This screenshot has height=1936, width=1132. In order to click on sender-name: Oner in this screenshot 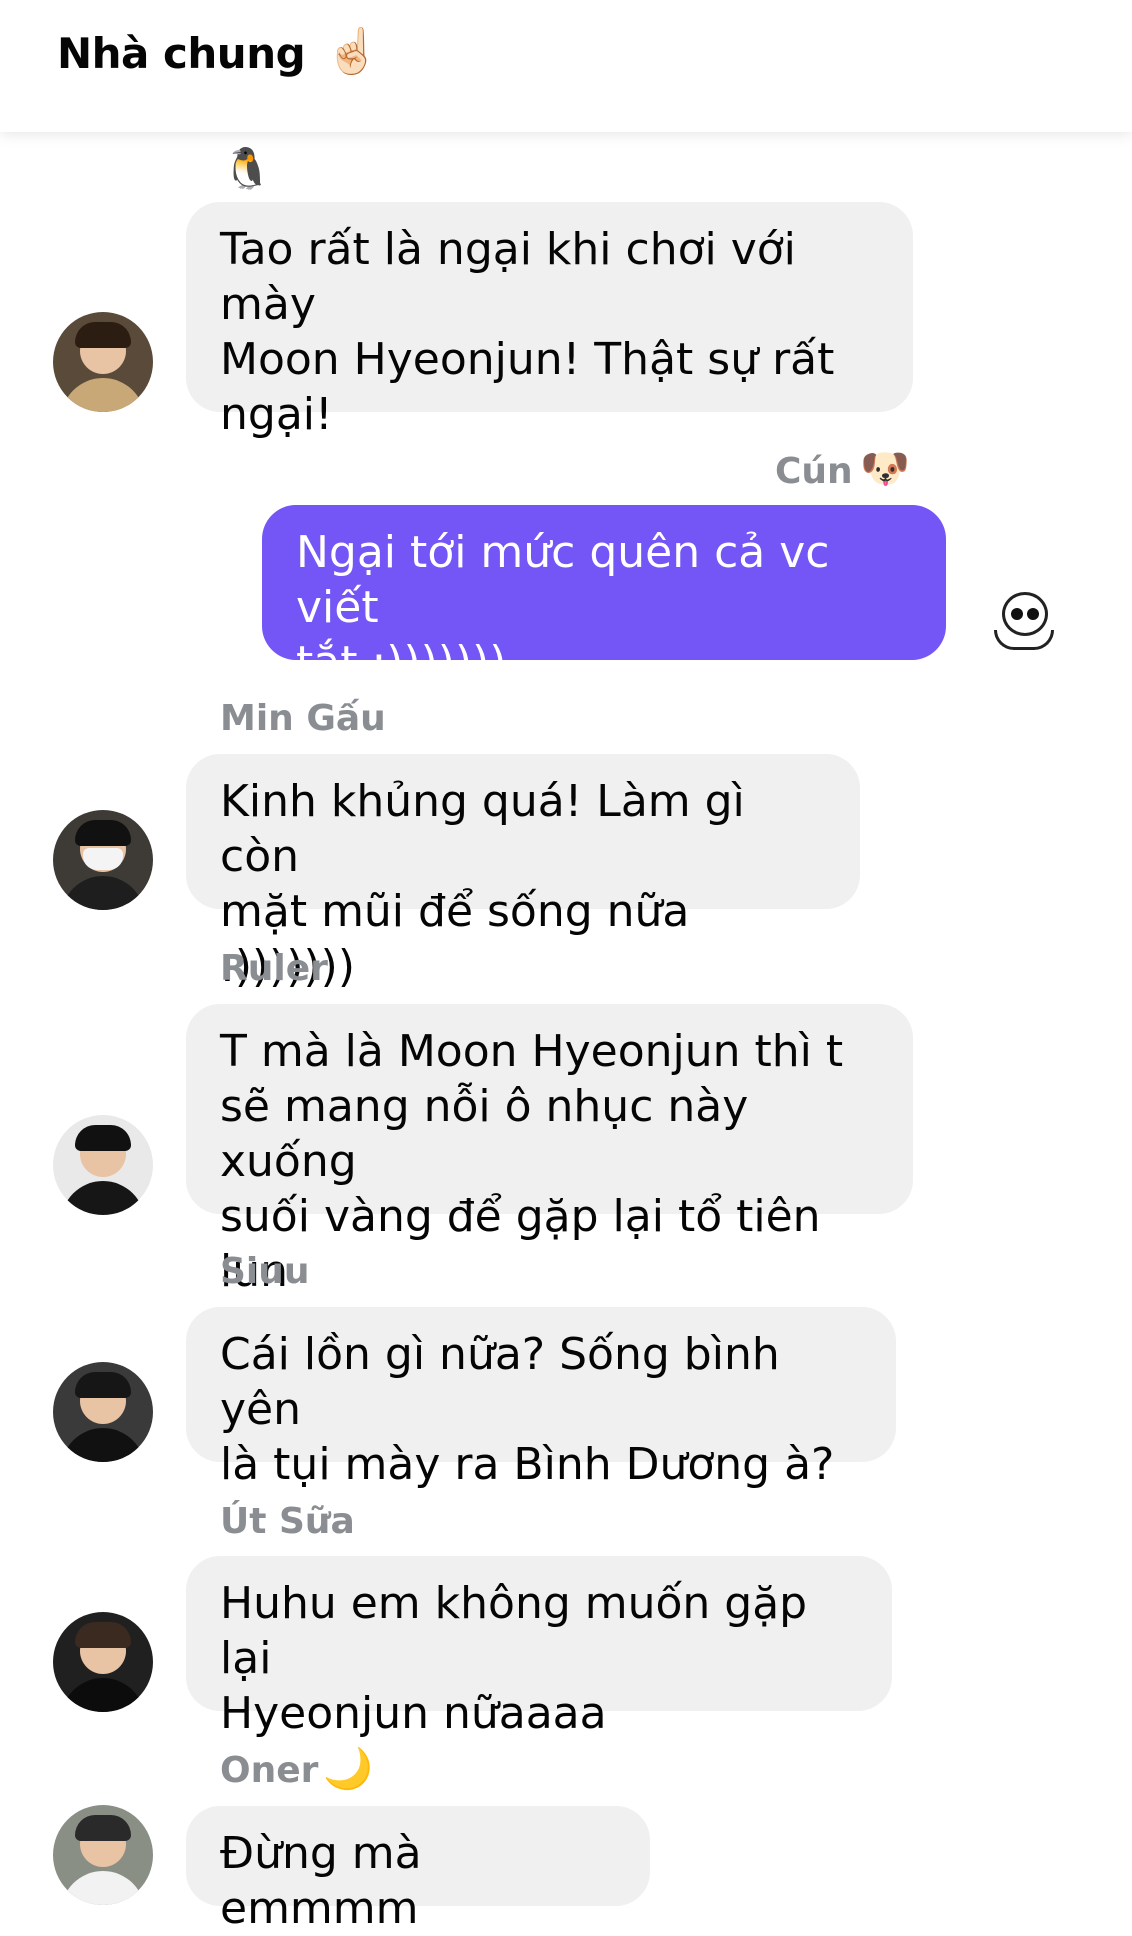, I will do `click(269, 1770)`.